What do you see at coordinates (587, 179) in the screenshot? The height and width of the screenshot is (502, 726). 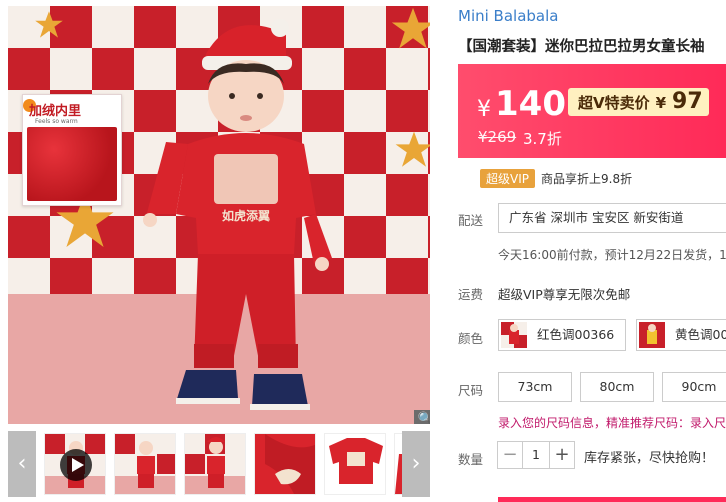 I see `vip-discount-text: 商品享折上9.8折` at bounding box center [587, 179].